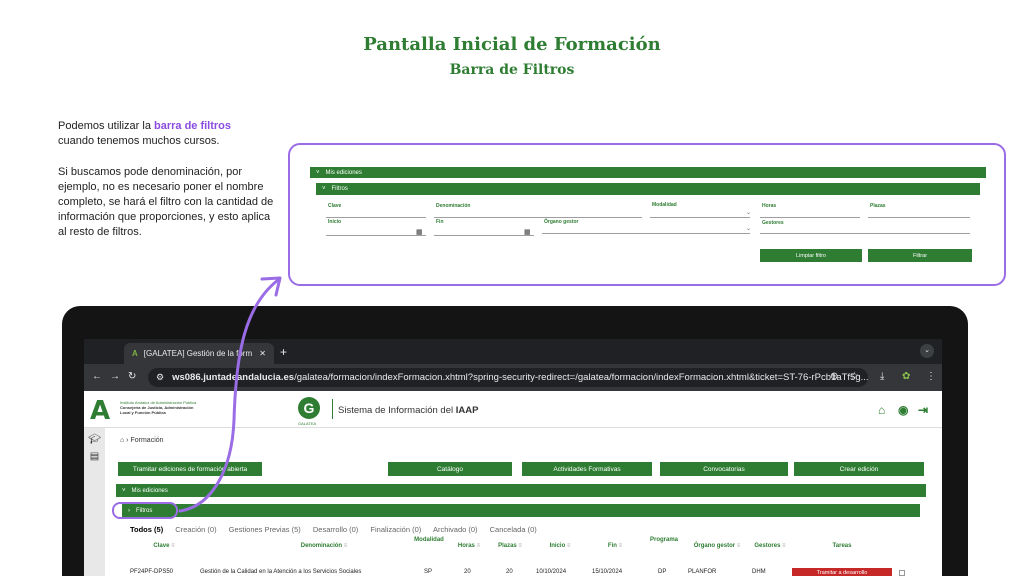 Image resolution: width=1024 pixels, height=576 pixels. Describe the element at coordinates (229, 395) in the screenshot. I see `pointer-arrow-icon` at that location.